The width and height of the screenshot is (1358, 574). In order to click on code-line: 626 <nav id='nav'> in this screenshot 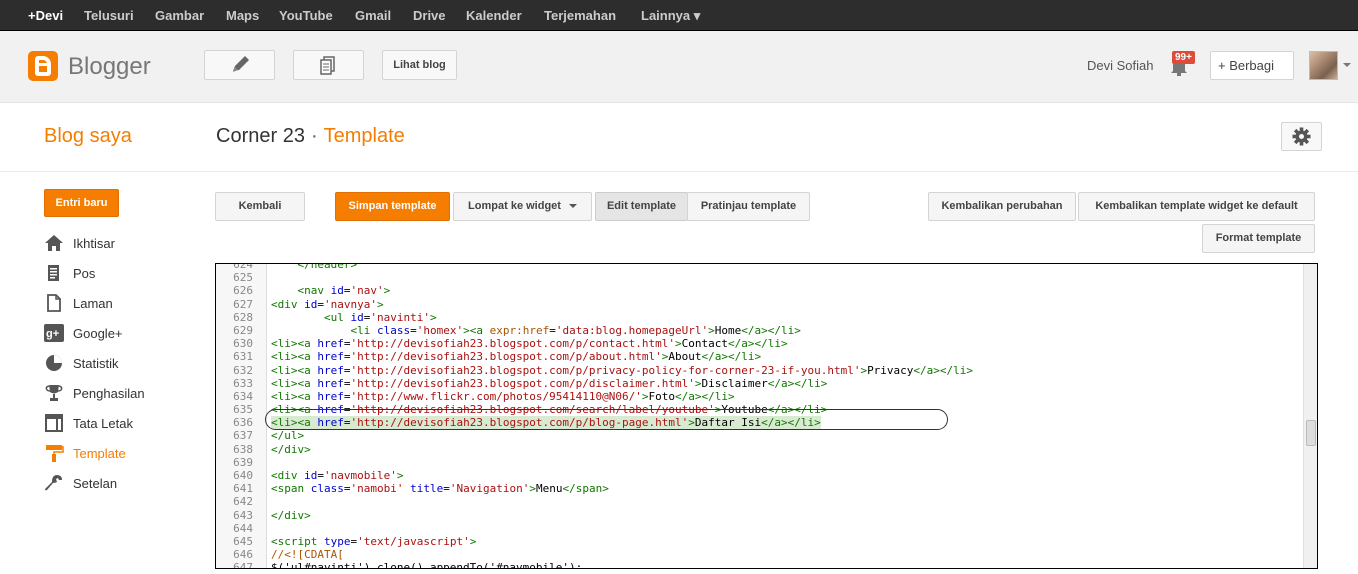, I will do `click(759, 290)`.